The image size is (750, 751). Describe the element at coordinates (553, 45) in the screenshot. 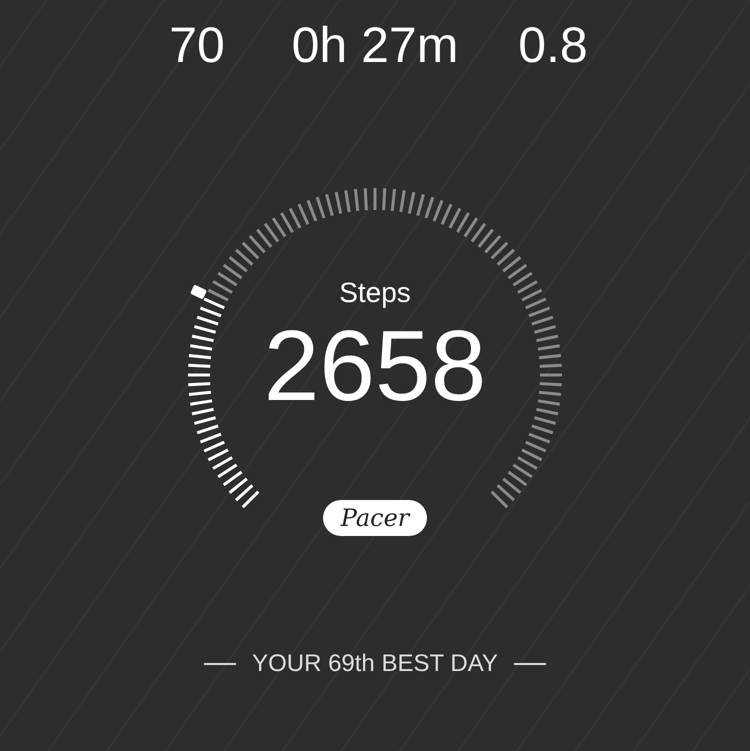

I see `stat-value: 0.8` at that location.